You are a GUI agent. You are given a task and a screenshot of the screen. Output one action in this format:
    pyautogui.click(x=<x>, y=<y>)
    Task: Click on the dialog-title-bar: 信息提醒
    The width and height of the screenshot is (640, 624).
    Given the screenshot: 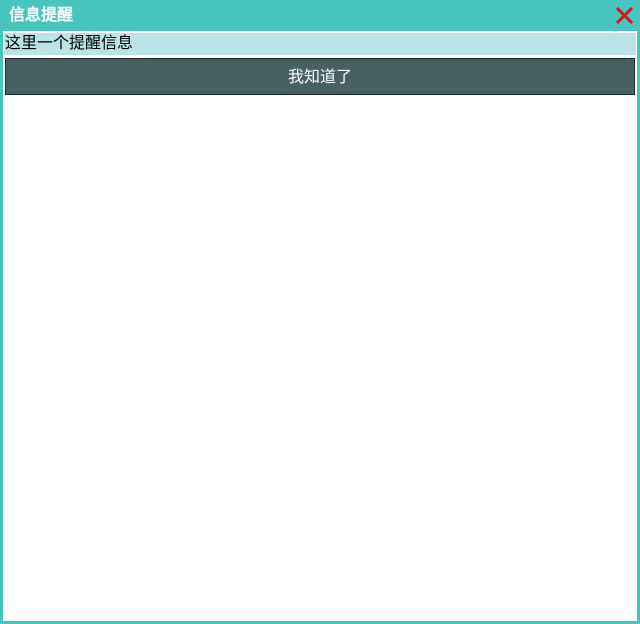 What is the action you would take?
    pyautogui.click(x=320, y=15)
    